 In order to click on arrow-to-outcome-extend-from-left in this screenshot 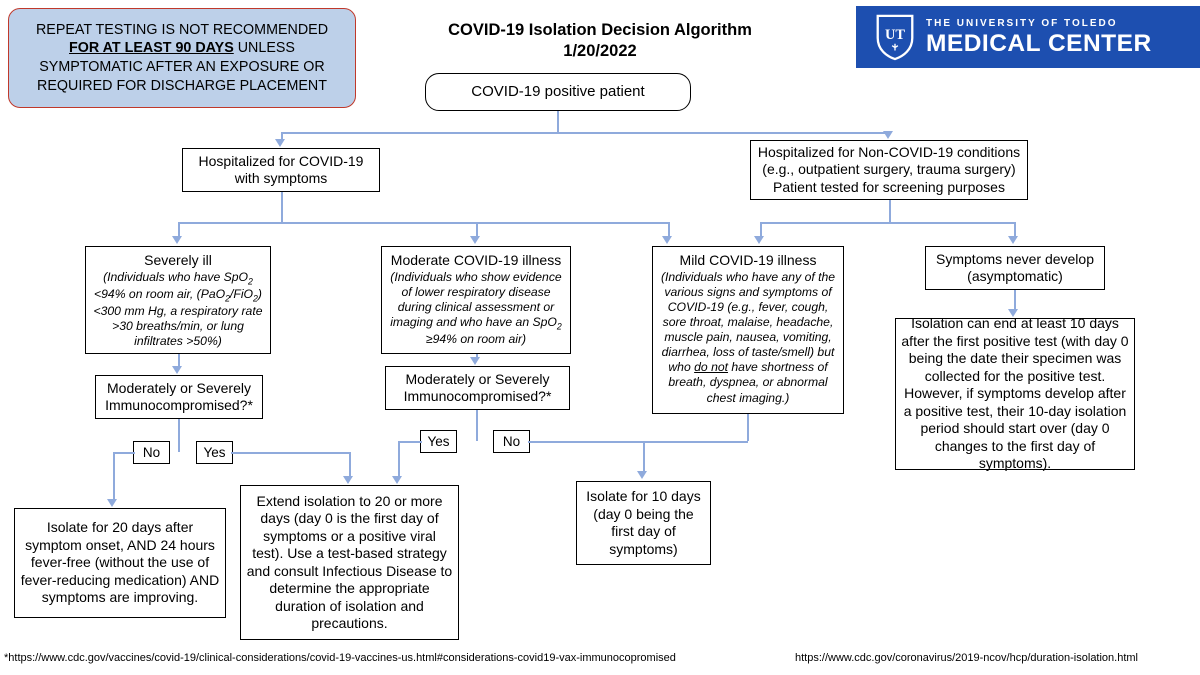, I will do `click(348, 480)`.